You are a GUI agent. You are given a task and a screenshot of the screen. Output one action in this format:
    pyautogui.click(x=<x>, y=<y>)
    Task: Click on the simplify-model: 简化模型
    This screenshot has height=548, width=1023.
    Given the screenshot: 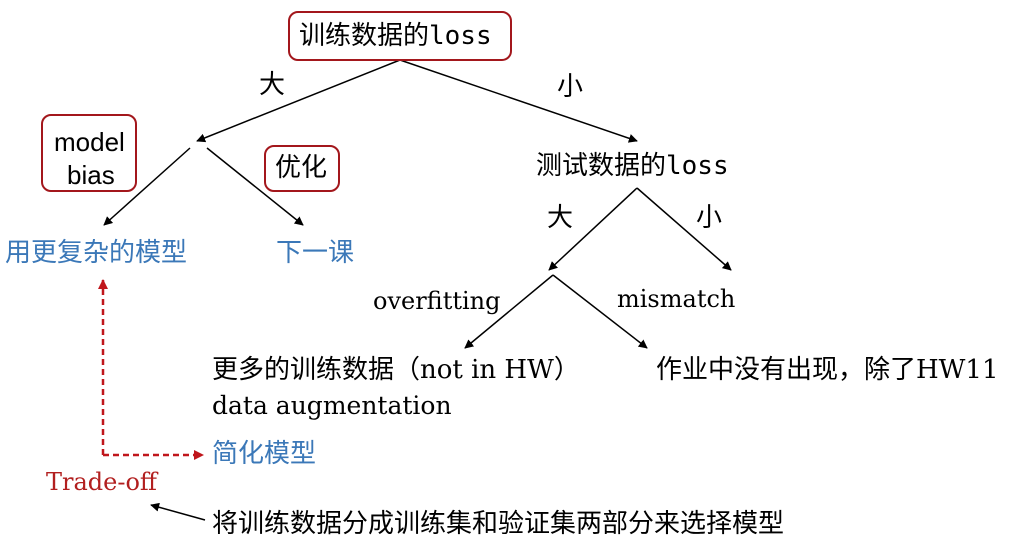 What is the action you would take?
    pyautogui.click(x=264, y=454)
    